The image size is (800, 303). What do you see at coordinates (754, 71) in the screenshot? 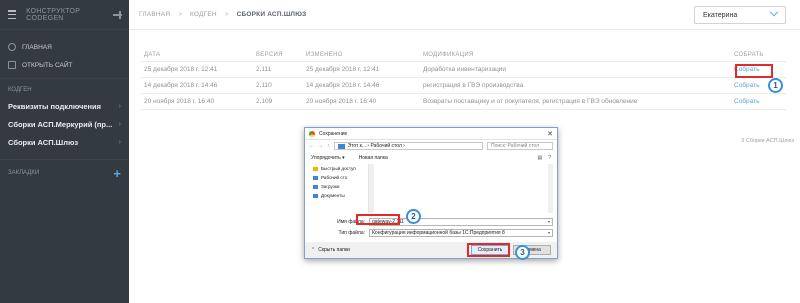
I see `highlight-build-button` at bounding box center [754, 71].